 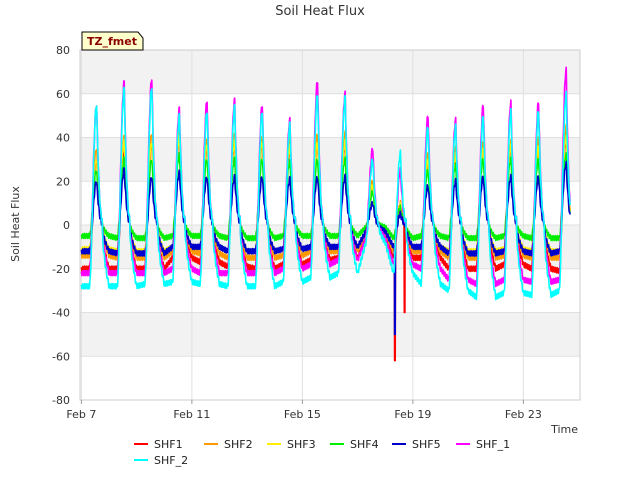 I want to click on y-tick-label: 40, so click(x=63, y=138).